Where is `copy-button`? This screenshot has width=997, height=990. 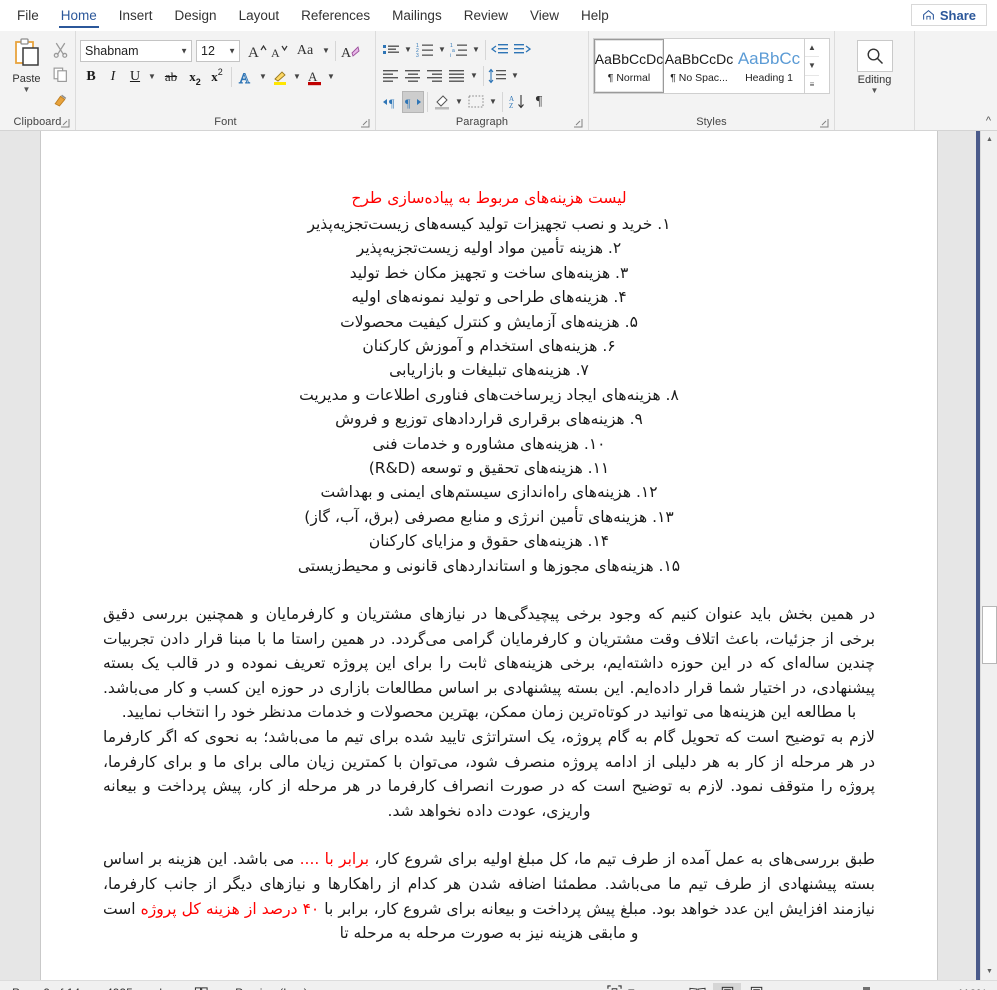
copy-button is located at coordinates (60, 74).